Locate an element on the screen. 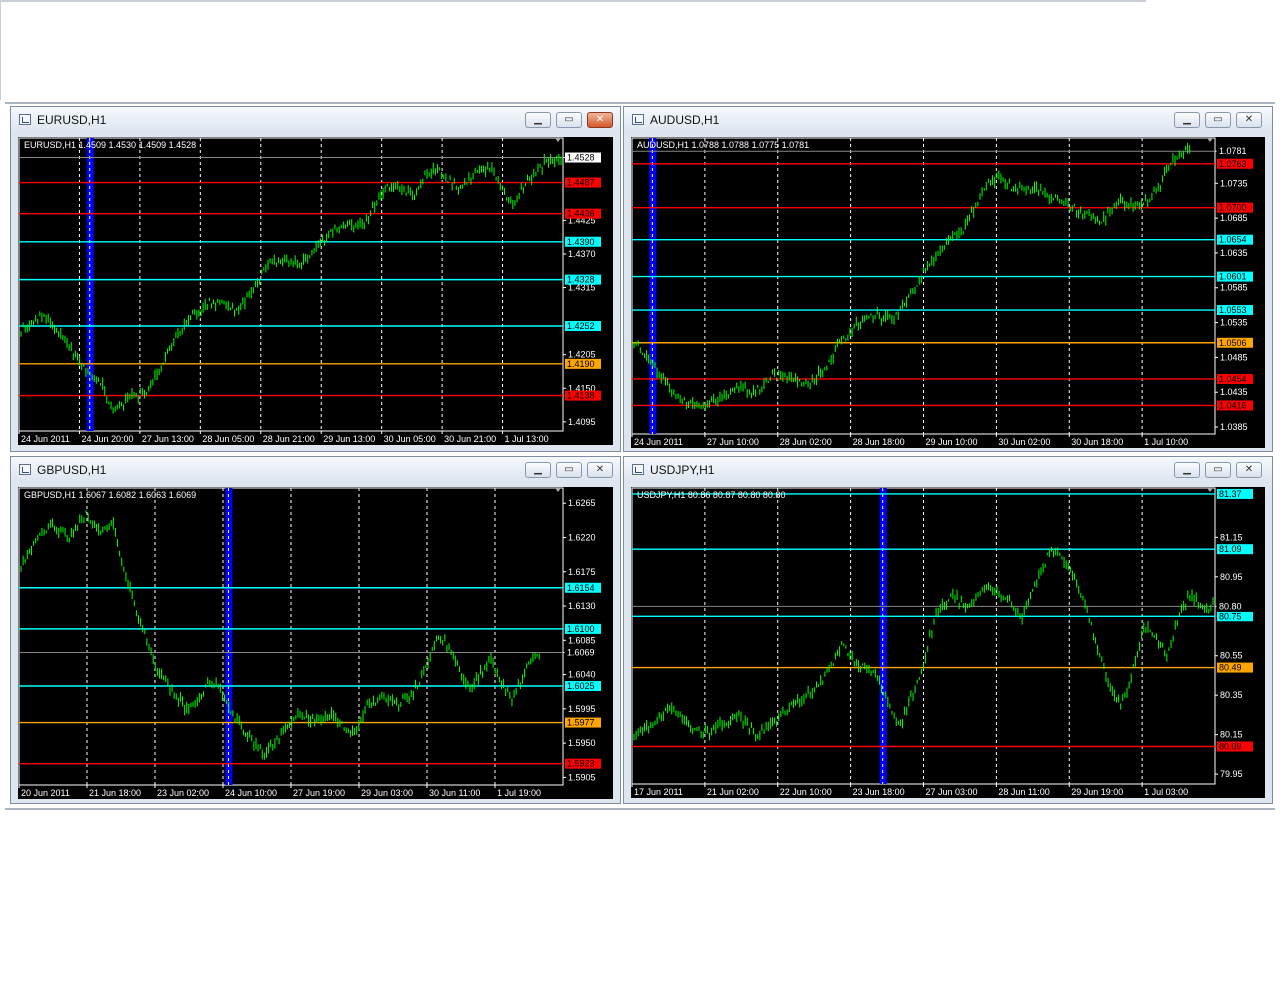 This screenshot has width=1284, height=997. x-tick-label: 30 Jun 02:00 is located at coordinates (1024, 442).